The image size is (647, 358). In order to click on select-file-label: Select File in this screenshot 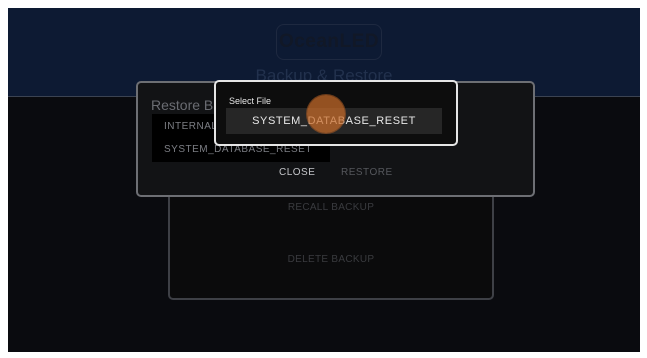, I will do `click(250, 101)`.